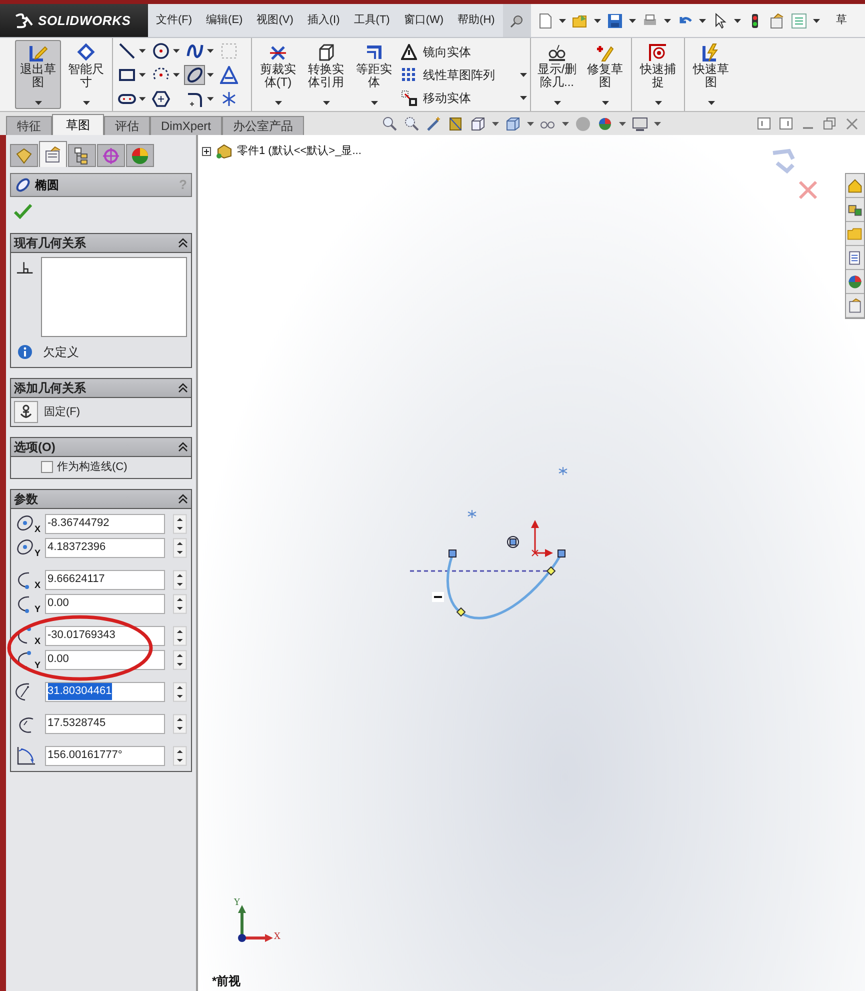  I want to click on ribbon-button: 等距实体, so click(374, 74).